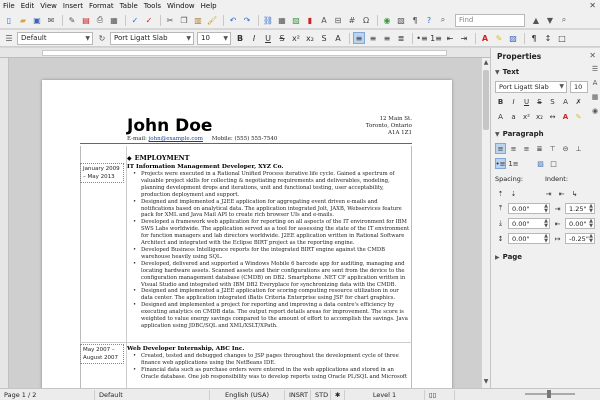 The image size is (600, 400). What do you see at coordinates (595, 69) in the screenshot?
I see `properties-tab-icon: ☰` at bounding box center [595, 69].